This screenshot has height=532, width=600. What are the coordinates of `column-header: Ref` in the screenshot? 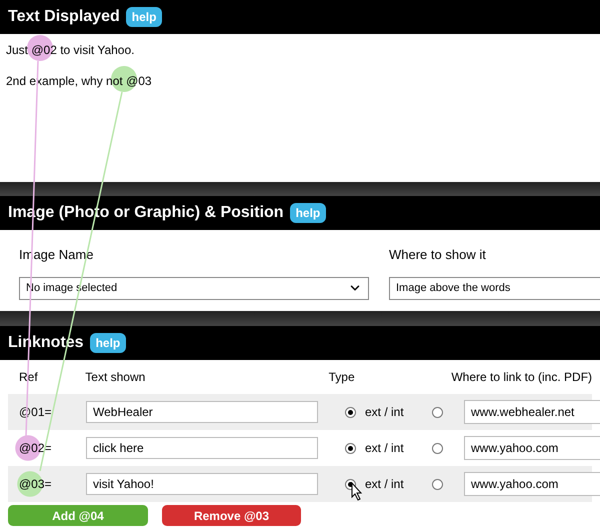 It's located at (28, 377).